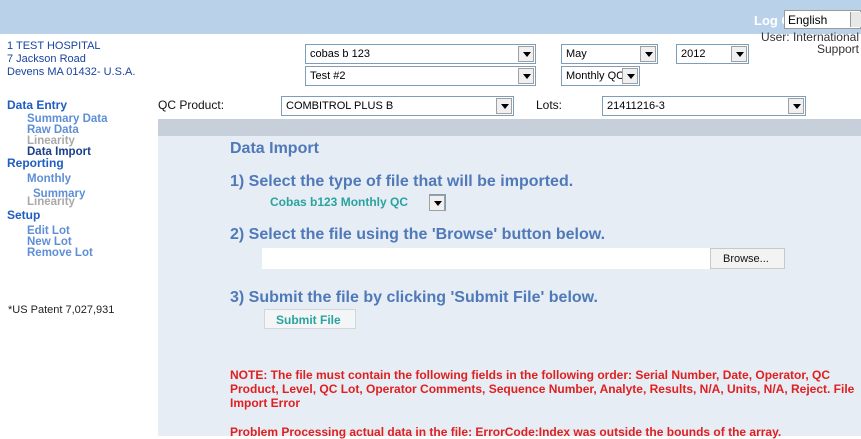 This screenshot has height=439, width=861. Describe the element at coordinates (636, 106) in the screenshot. I see `lot-value: 21411216-3` at that location.